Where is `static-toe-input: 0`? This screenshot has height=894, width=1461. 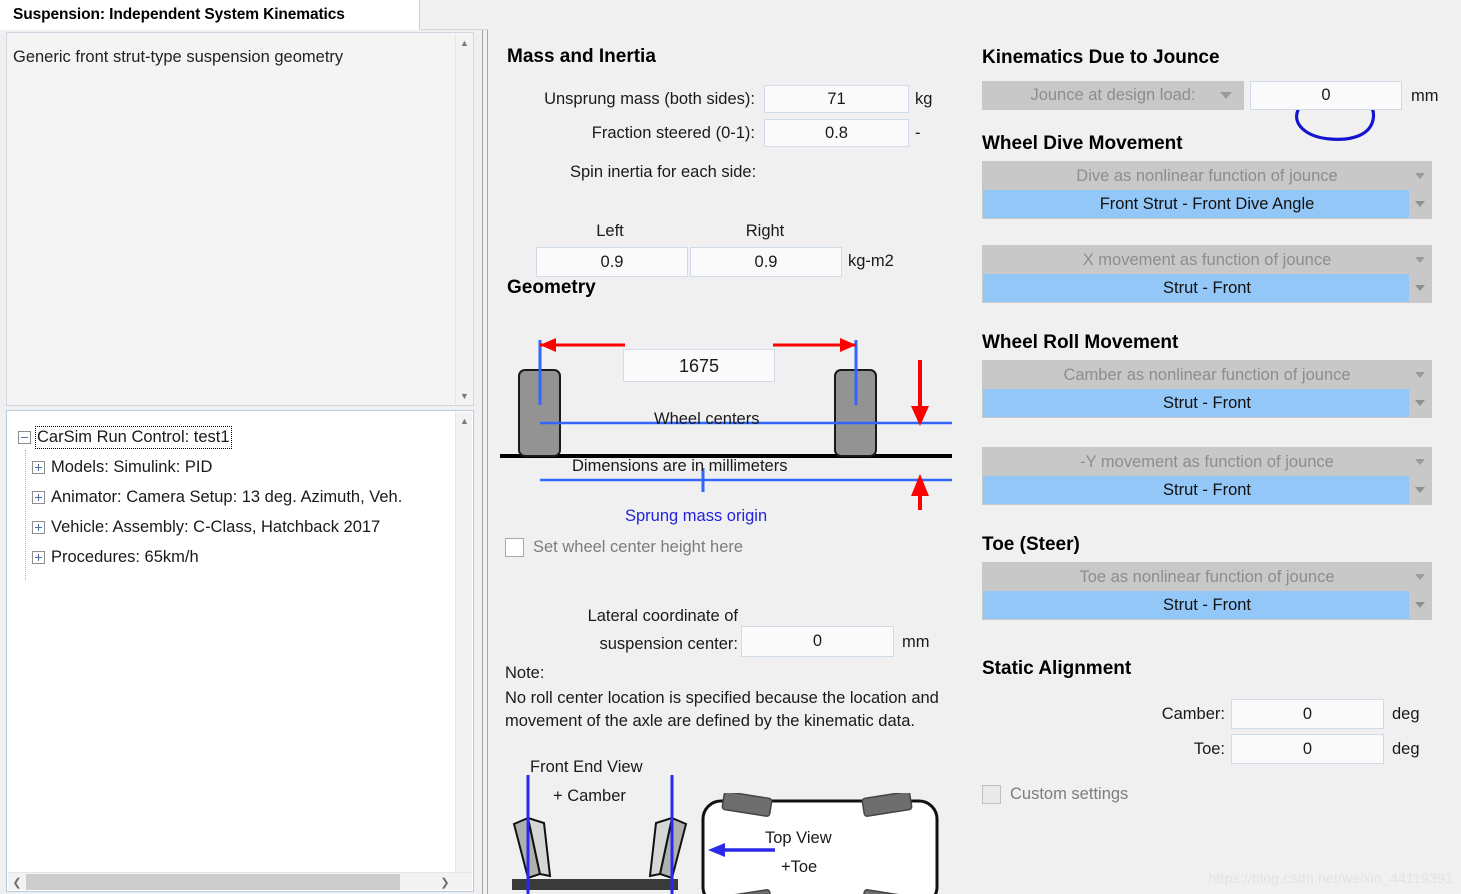 static-toe-input: 0 is located at coordinates (1307, 749).